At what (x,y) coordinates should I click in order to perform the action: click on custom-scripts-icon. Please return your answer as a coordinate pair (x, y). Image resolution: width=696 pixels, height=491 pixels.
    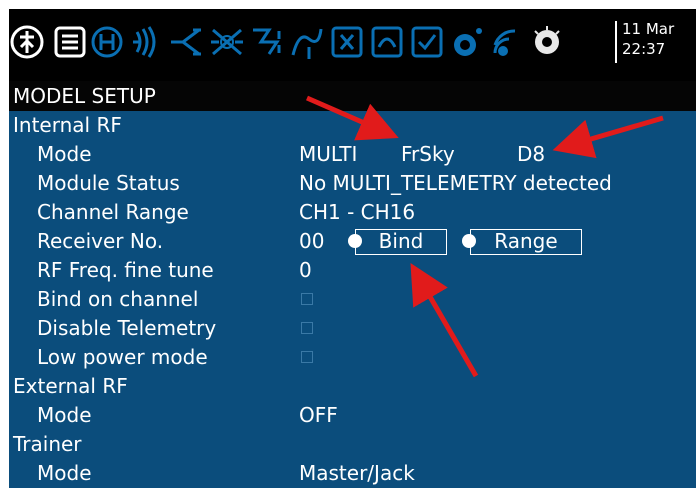
    Looking at the image, I should click on (467, 42).